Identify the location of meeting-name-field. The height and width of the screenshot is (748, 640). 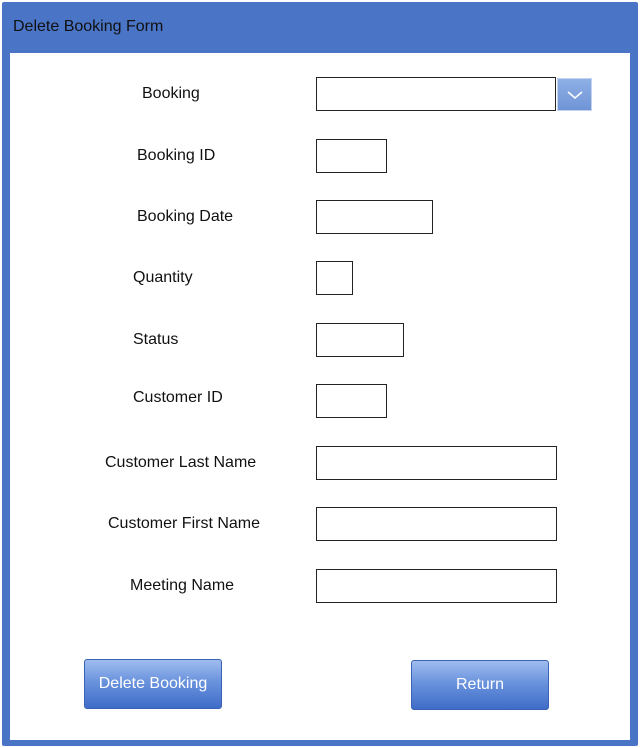
(436, 586).